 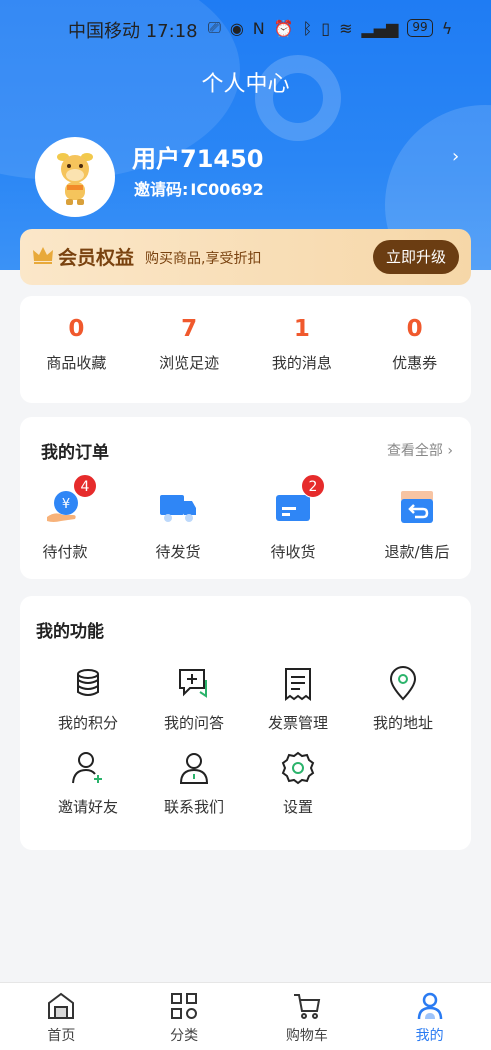 I want to click on func-qa: 我的问答, so click(x=194, y=699).